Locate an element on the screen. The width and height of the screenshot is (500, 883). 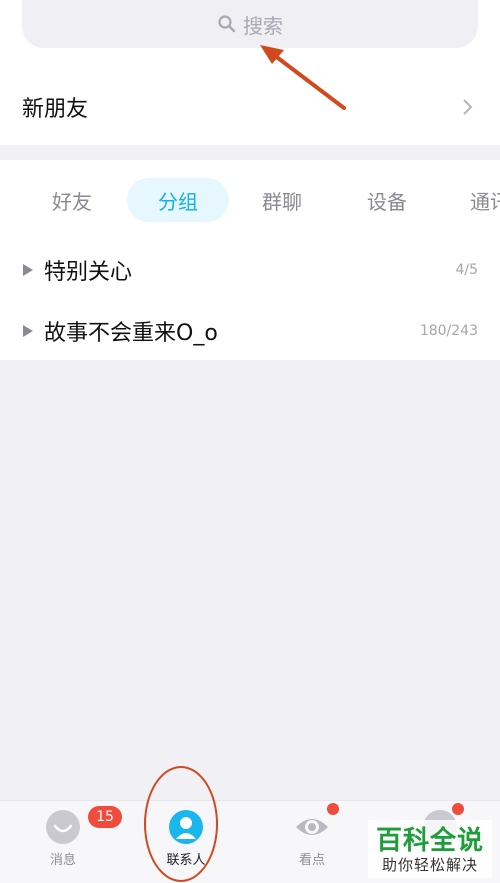
watermark-title: 百科全说 is located at coordinates (429, 841).